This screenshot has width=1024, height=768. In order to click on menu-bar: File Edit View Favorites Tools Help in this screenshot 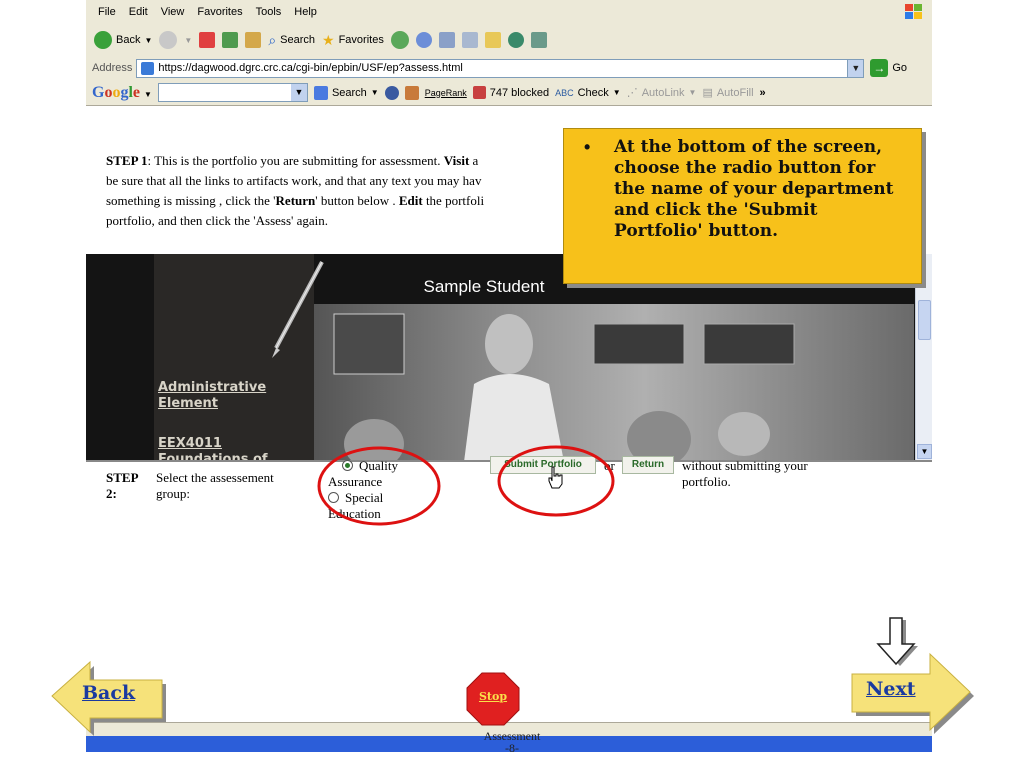, I will do `click(509, 12)`.